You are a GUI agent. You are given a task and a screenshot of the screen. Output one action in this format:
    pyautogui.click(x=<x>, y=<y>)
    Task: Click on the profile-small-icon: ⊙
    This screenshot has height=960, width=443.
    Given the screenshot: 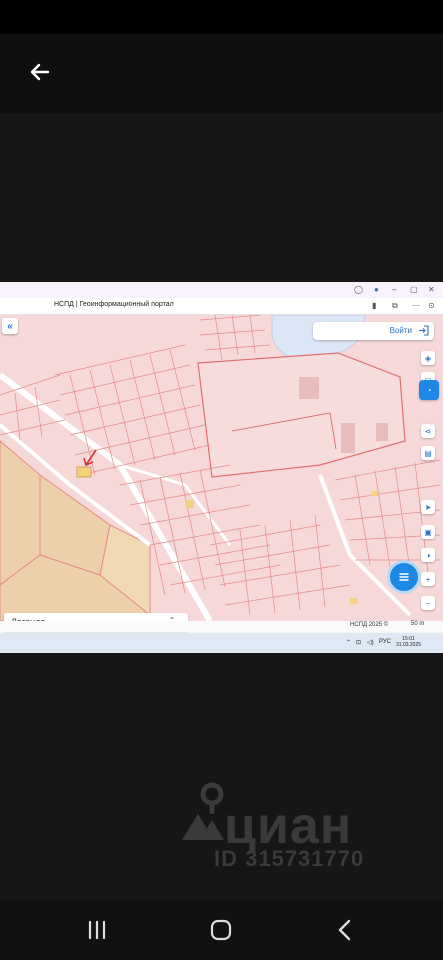 What is the action you would take?
    pyautogui.click(x=431, y=306)
    